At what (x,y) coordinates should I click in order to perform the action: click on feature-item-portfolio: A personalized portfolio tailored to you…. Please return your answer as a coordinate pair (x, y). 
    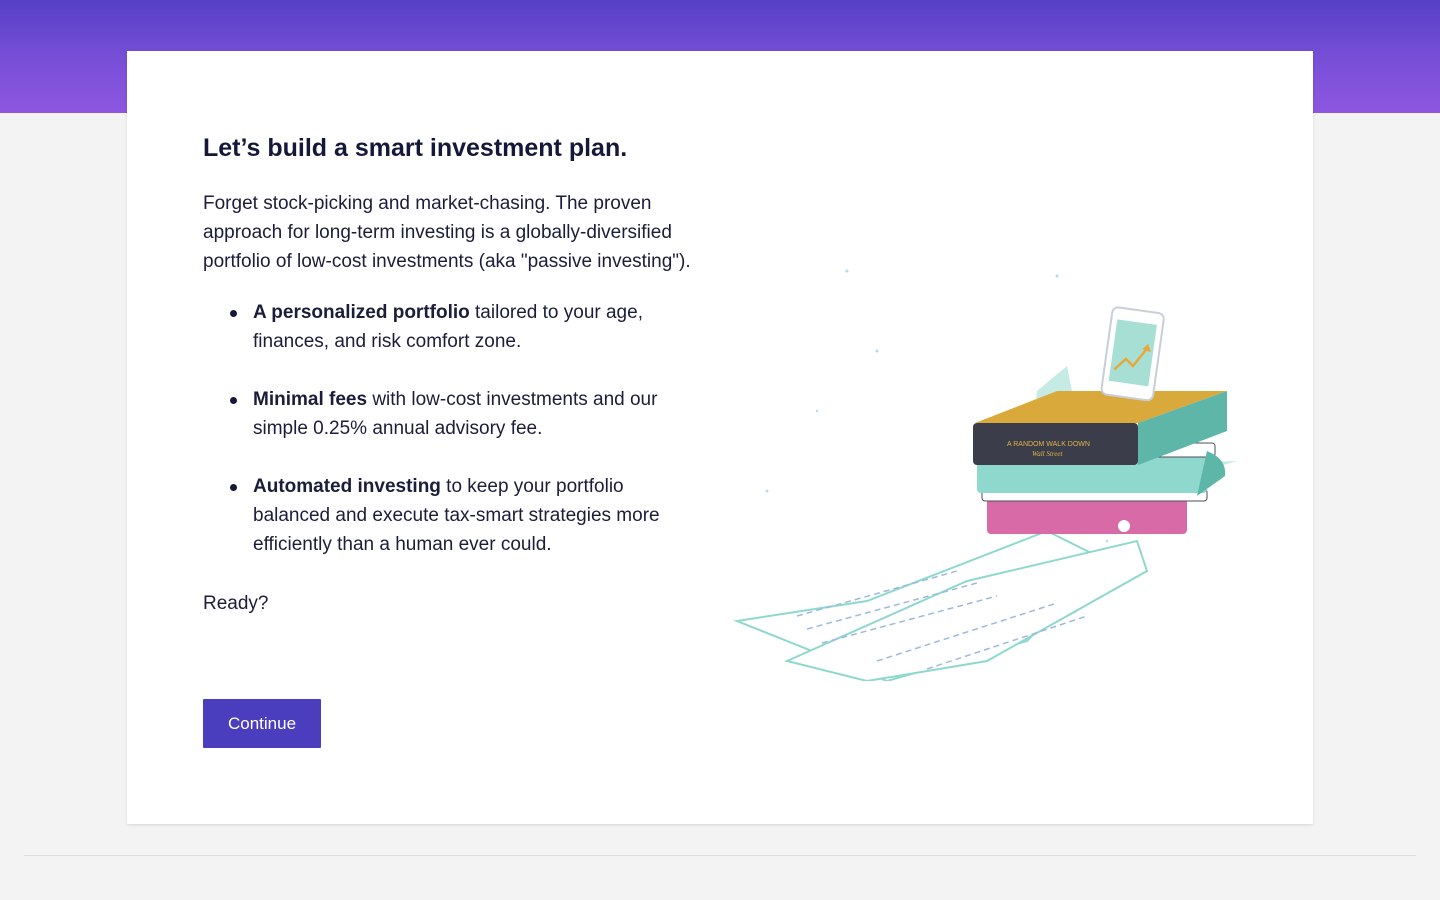
    Looking at the image, I should click on (453, 327).